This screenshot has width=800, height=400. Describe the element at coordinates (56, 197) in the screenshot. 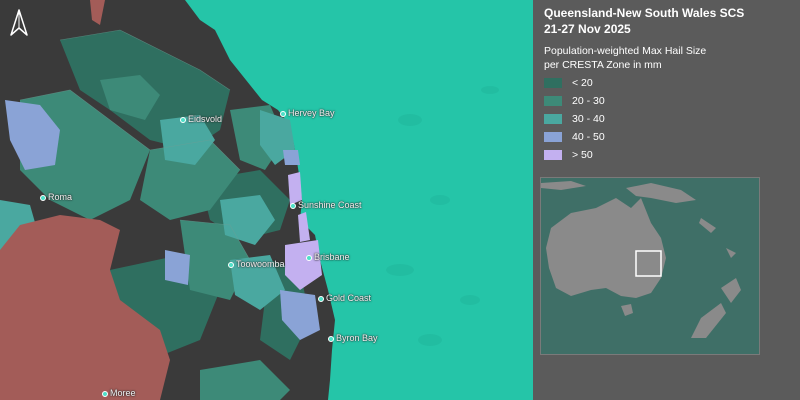

I see `city-label: Roma` at that location.